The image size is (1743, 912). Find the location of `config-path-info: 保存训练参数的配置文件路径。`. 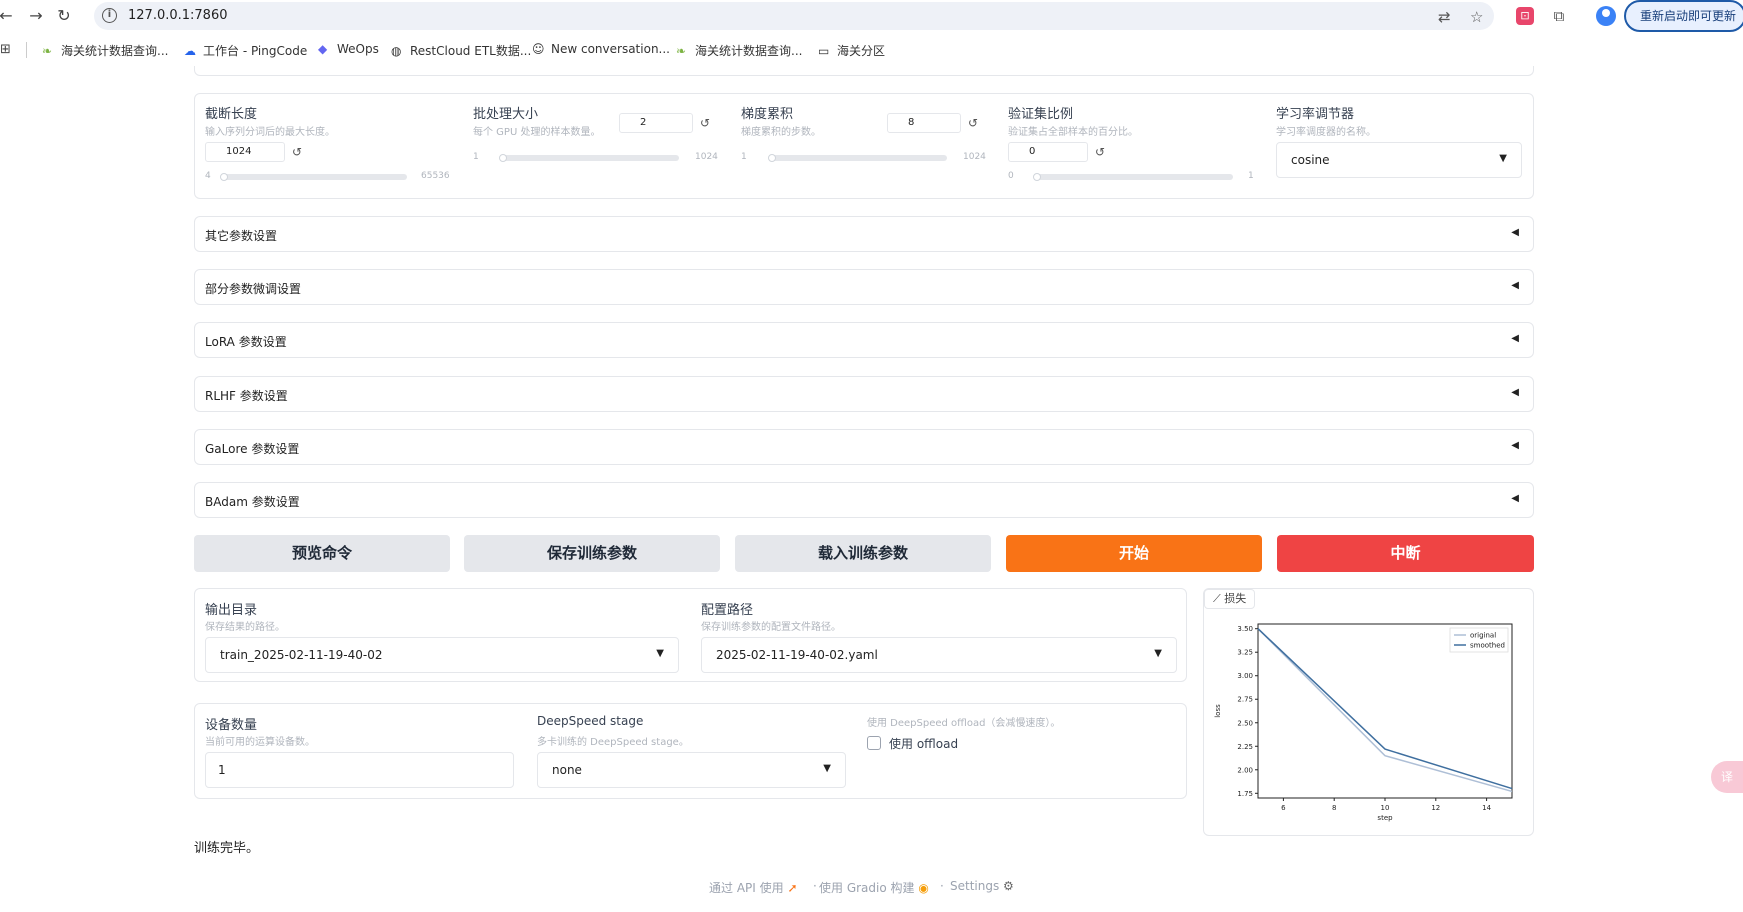

config-path-info: 保存训练参数的配置文件路径。 is located at coordinates (771, 627).